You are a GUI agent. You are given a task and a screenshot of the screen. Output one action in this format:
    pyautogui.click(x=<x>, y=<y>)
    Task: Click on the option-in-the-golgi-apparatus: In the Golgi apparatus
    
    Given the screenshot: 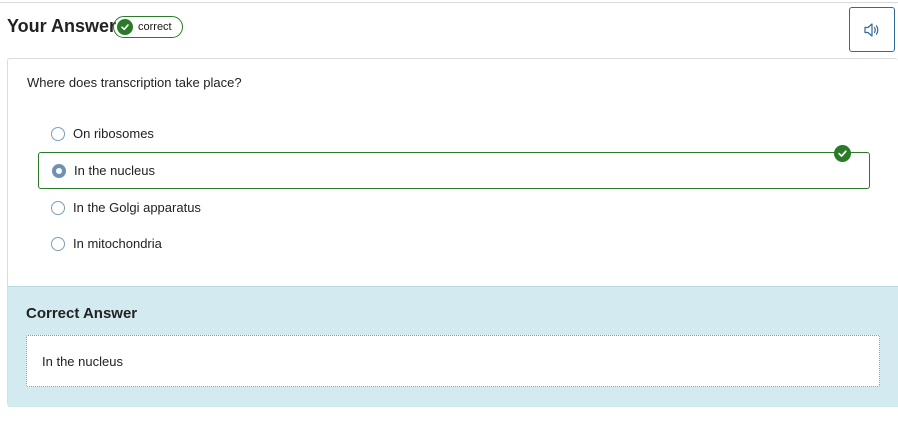 What is the action you would take?
    pyautogui.click(x=454, y=207)
    